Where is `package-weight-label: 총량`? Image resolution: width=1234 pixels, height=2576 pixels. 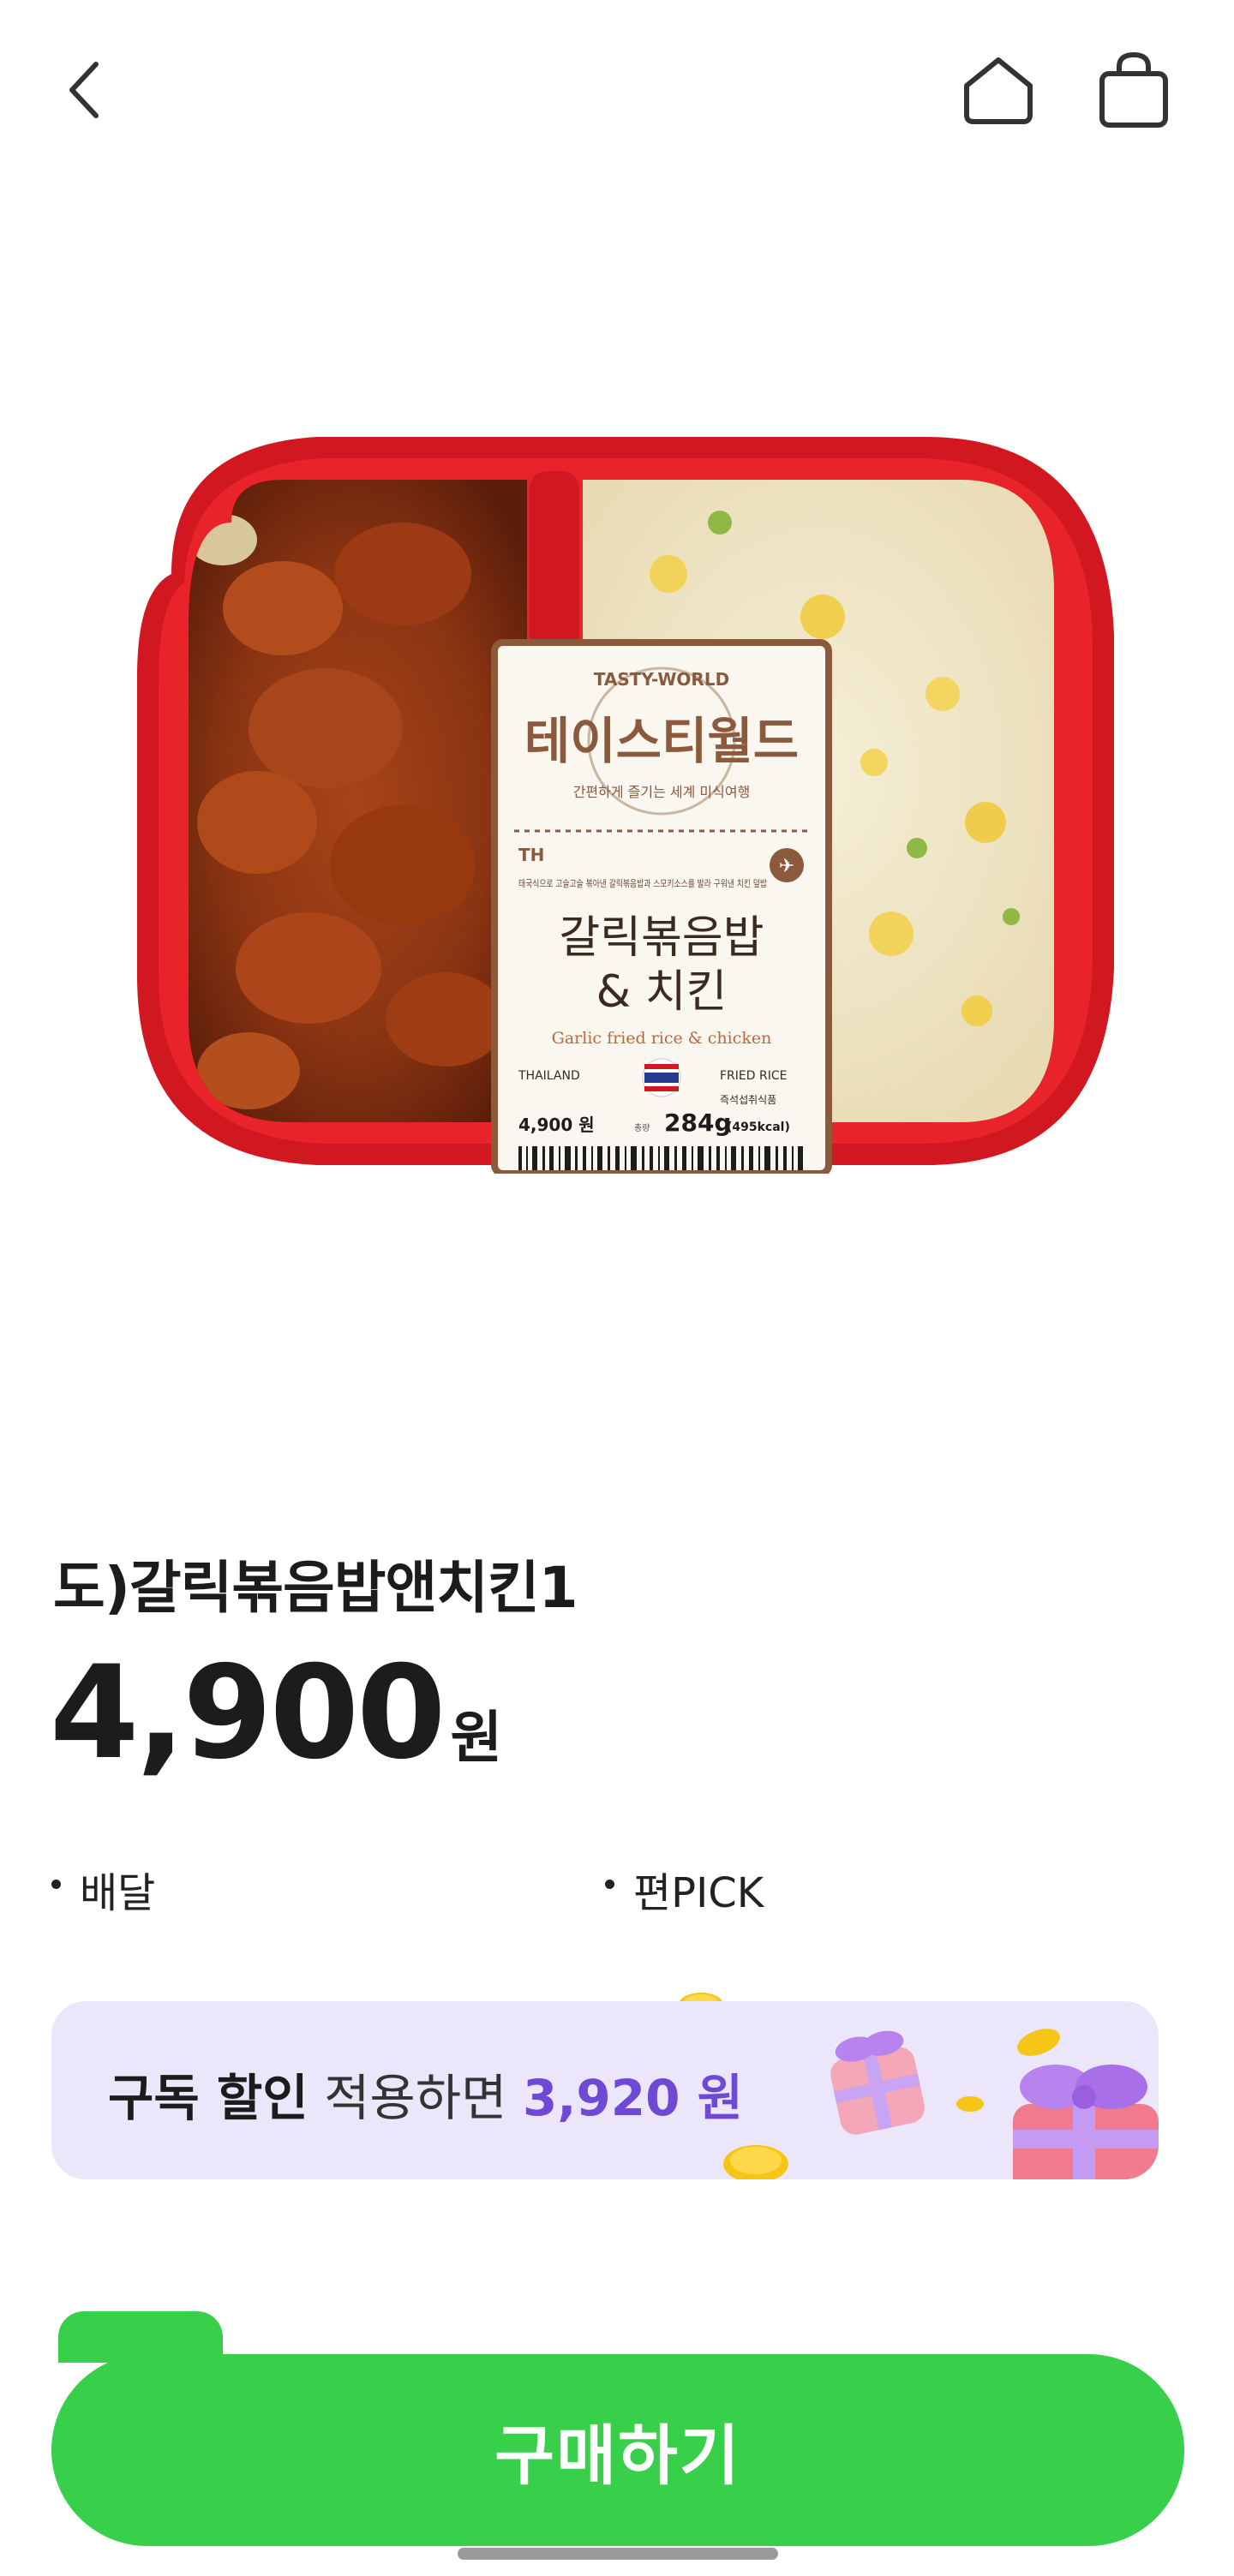 package-weight-label: 총량 is located at coordinates (642, 1128).